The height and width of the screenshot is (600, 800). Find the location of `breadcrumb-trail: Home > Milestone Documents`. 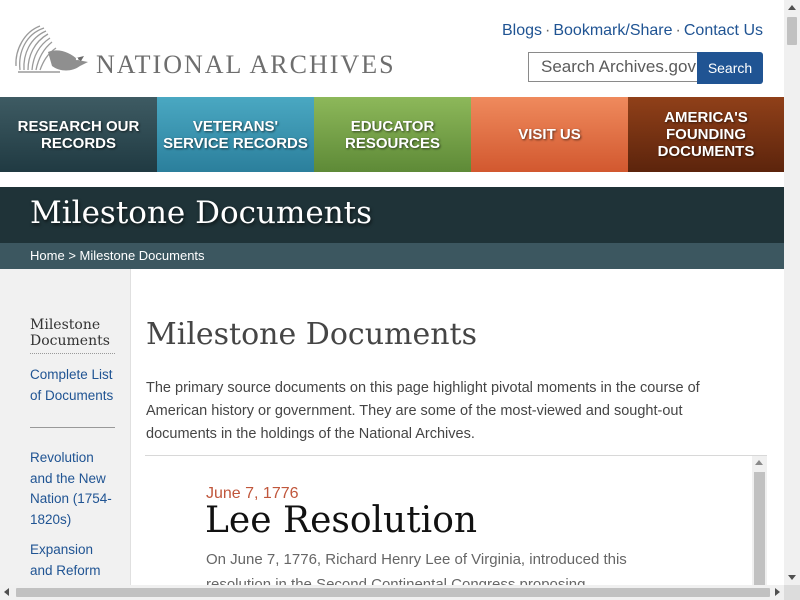

breadcrumb-trail: Home > Milestone Documents is located at coordinates (117, 255).